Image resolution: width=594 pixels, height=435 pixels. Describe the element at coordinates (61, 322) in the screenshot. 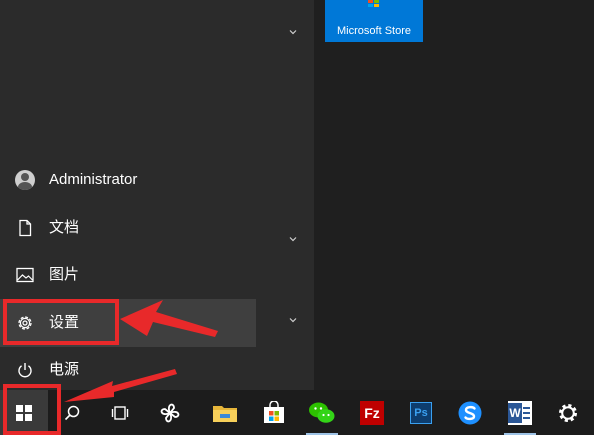

I see `settings-highlight-box` at that location.